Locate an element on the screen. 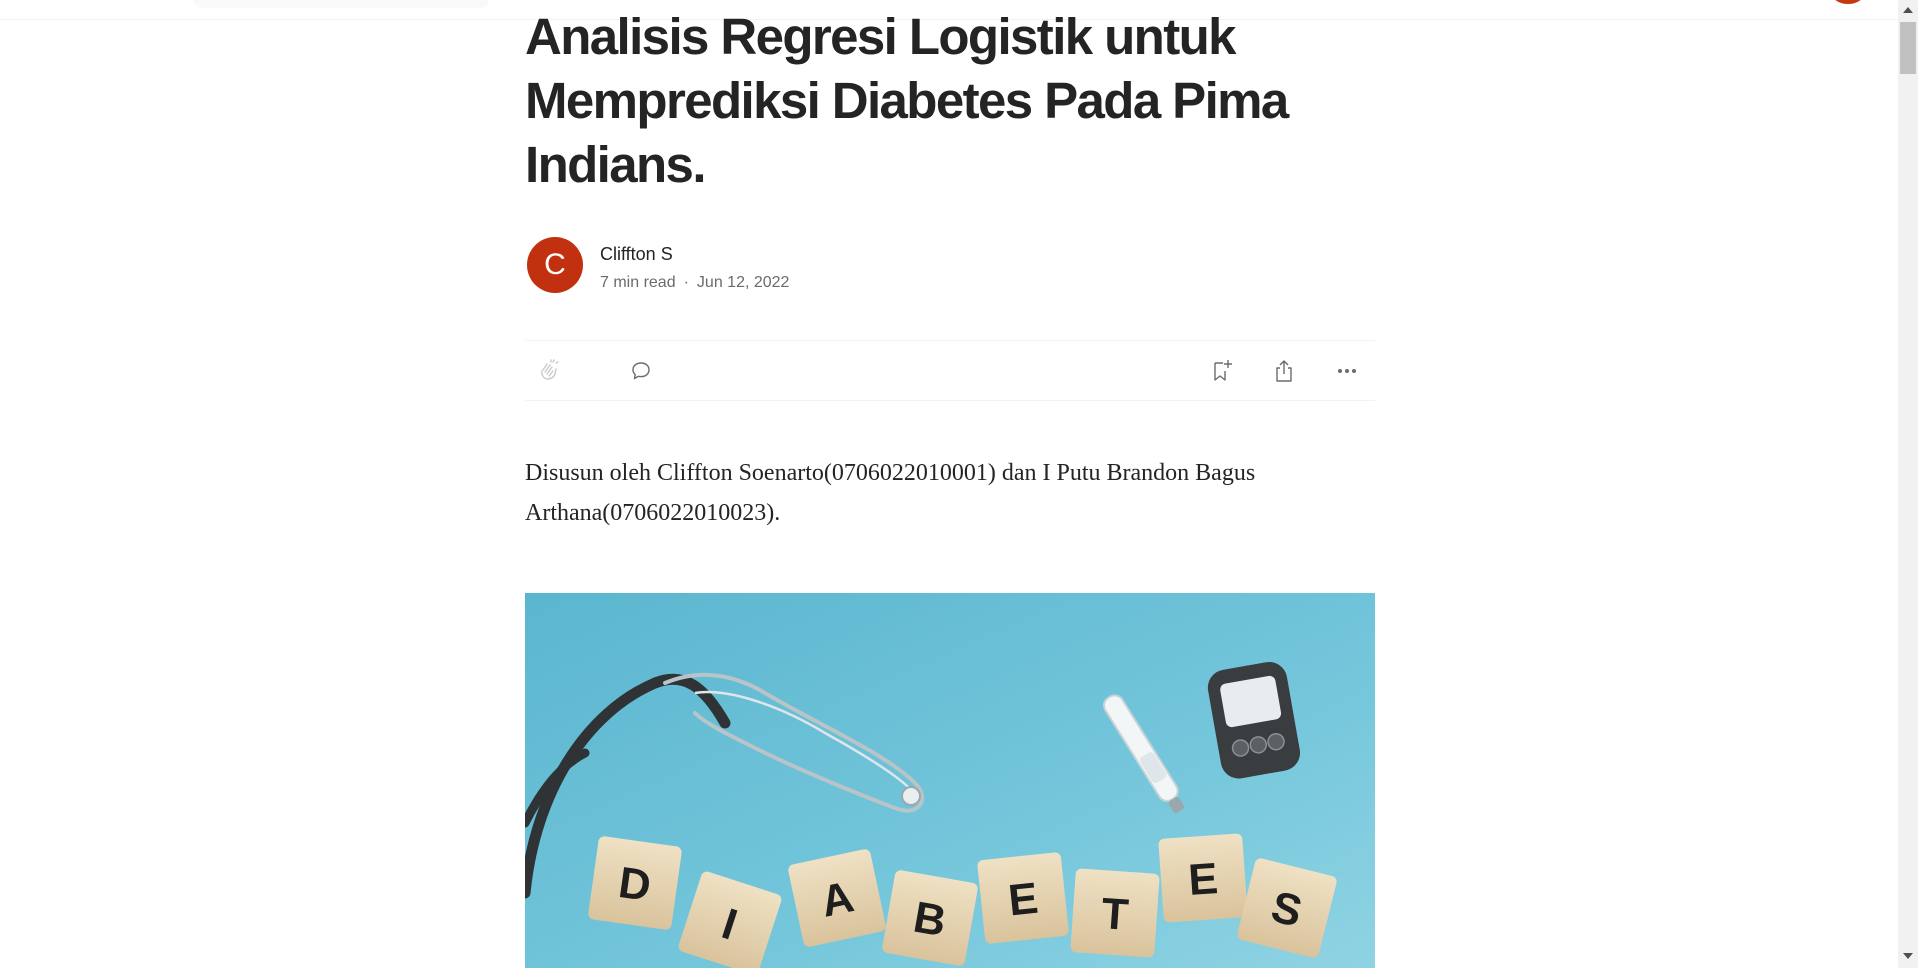 The image size is (1918, 968). comment-icon is located at coordinates (641, 371).